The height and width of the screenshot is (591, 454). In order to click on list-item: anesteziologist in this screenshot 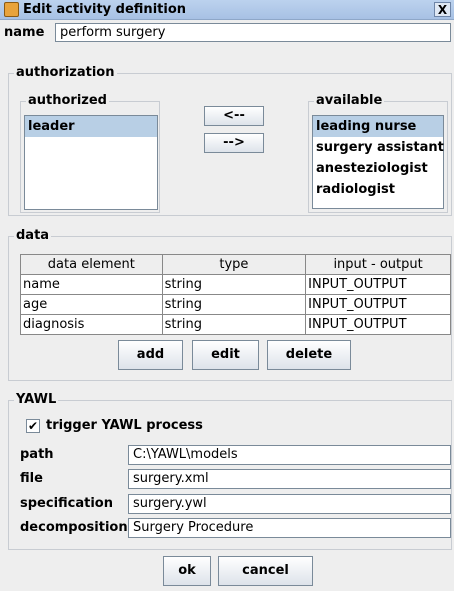, I will do `click(378, 168)`.